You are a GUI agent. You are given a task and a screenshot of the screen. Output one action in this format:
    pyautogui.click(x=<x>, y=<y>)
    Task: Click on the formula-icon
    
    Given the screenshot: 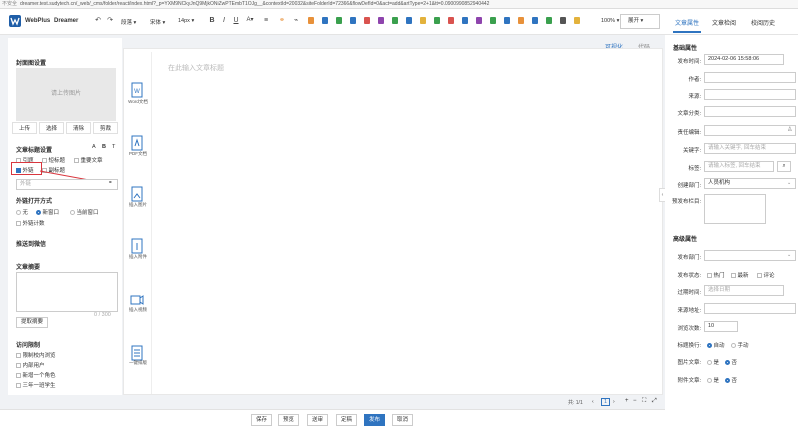 What is the action you would take?
    pyautogui.click(x=479, y=20)
    